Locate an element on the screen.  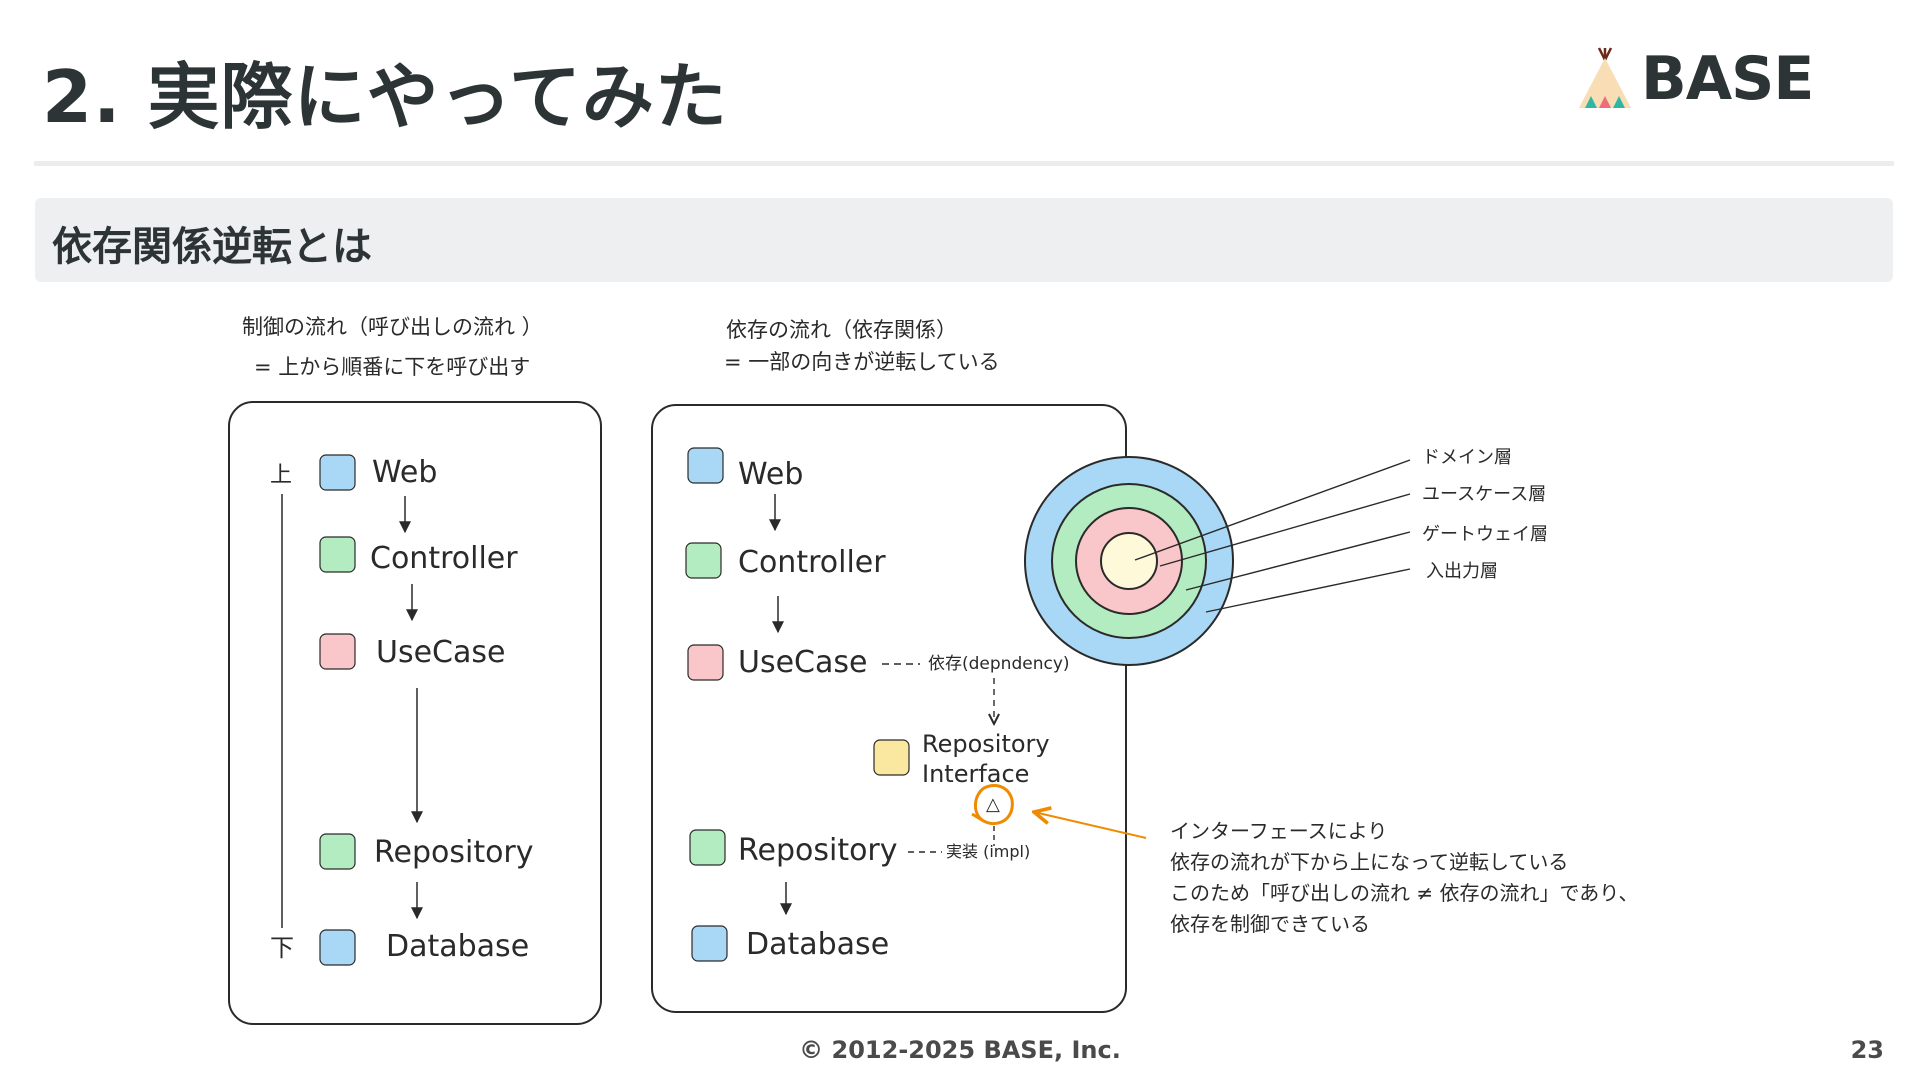
inheritance-triangle: △ is located at coordinates (993, 804).